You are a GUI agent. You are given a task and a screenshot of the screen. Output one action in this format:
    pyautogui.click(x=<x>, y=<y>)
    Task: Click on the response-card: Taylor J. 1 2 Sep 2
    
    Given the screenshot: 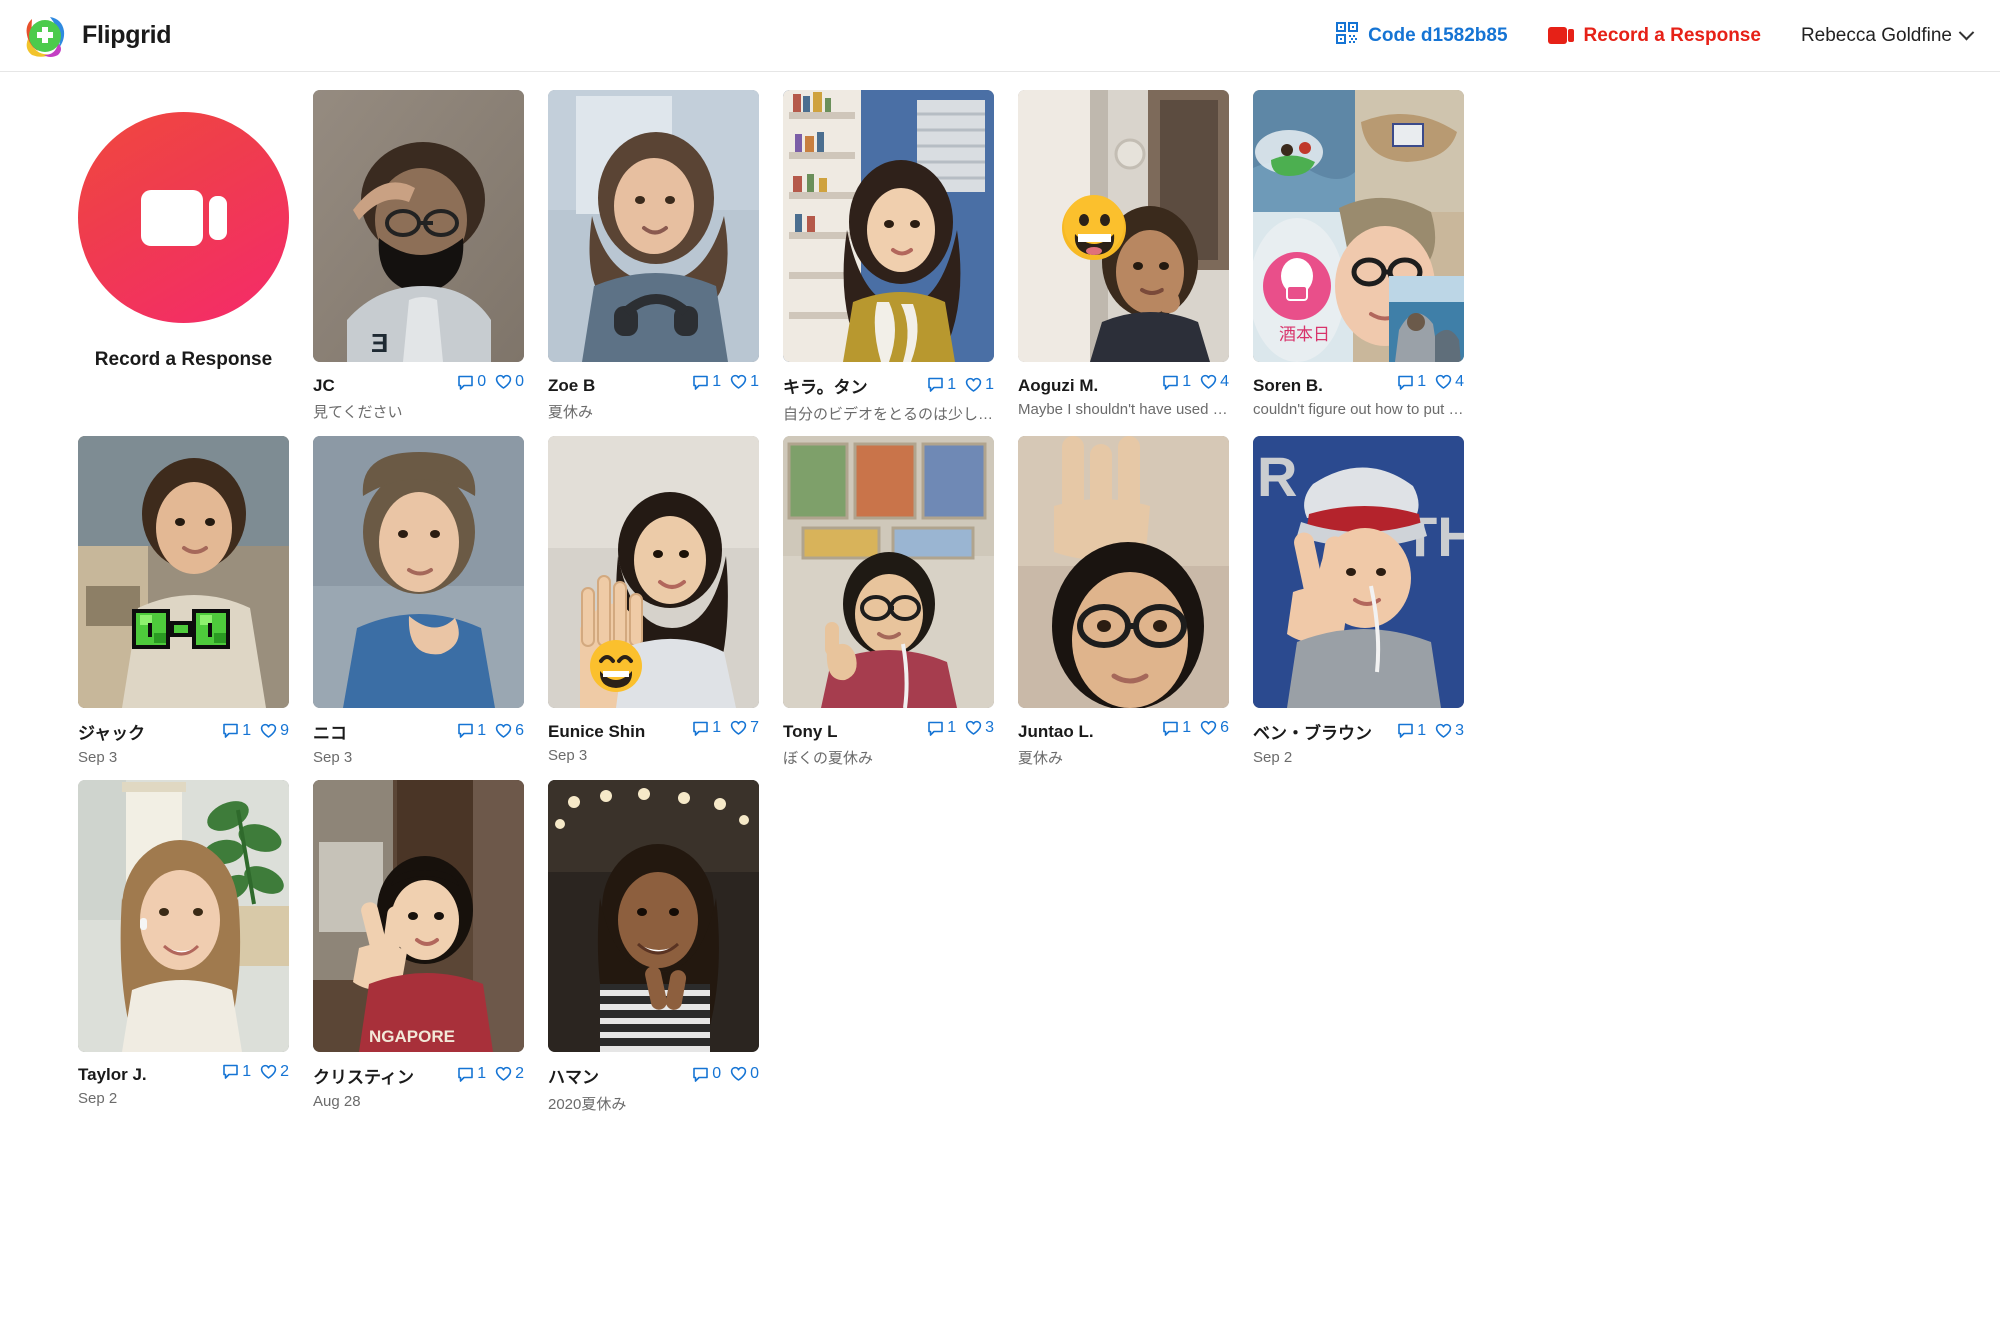 What is the action you would take?
    pyautogui.click(x=183, y=946)
    